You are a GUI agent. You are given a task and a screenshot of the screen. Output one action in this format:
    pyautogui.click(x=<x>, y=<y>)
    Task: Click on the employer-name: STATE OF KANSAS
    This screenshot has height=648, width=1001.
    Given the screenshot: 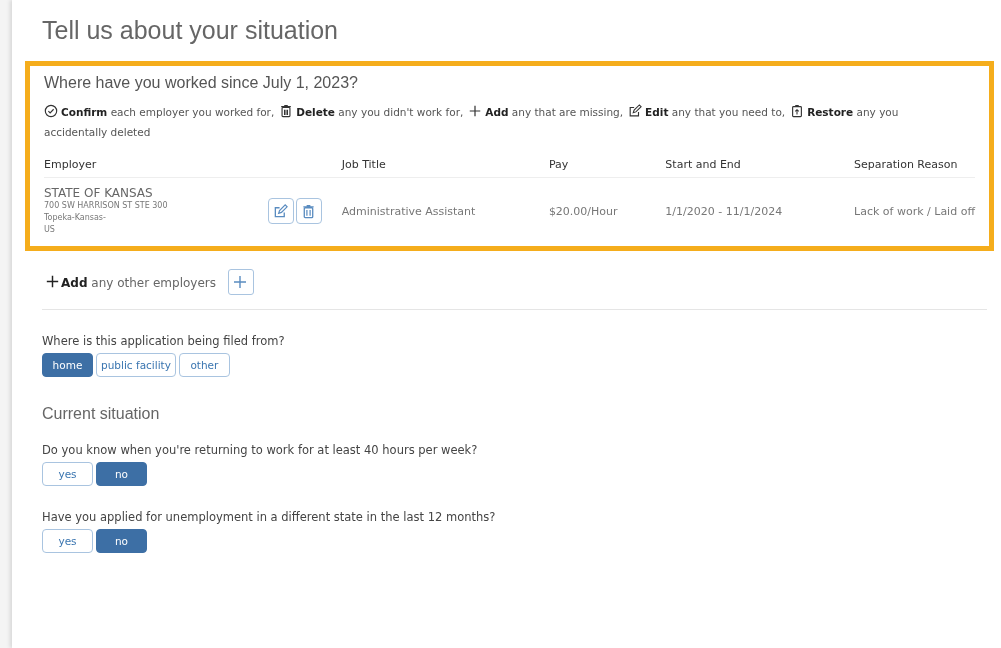 What is the action you would take?
    pyautogui.click(x=99, y=193)
    